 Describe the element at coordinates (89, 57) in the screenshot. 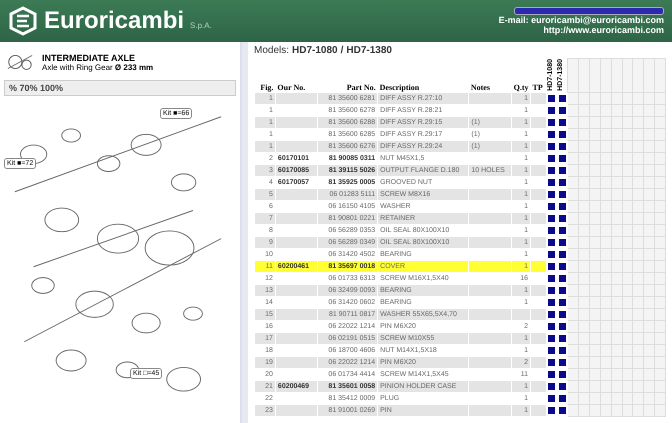

I see `group-title: INTERMEDIATE AXLE` at that location.